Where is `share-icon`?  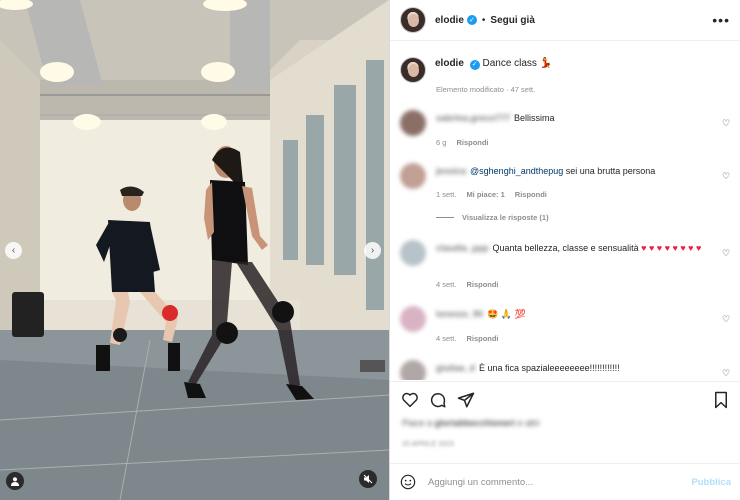
share-icon is located at coordinates (466, 400).